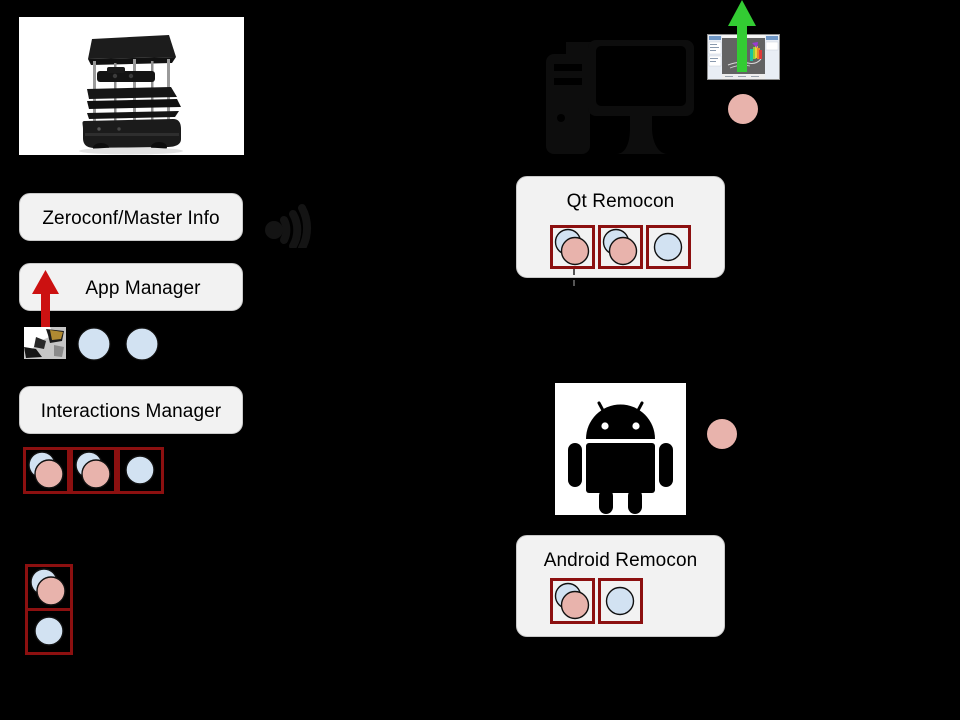 This screenshot has width=960, height=720. What do you see at coordinates (620, 449) in the screenshot?
I see `android-robot-logo` at bounding box center [620, 449].